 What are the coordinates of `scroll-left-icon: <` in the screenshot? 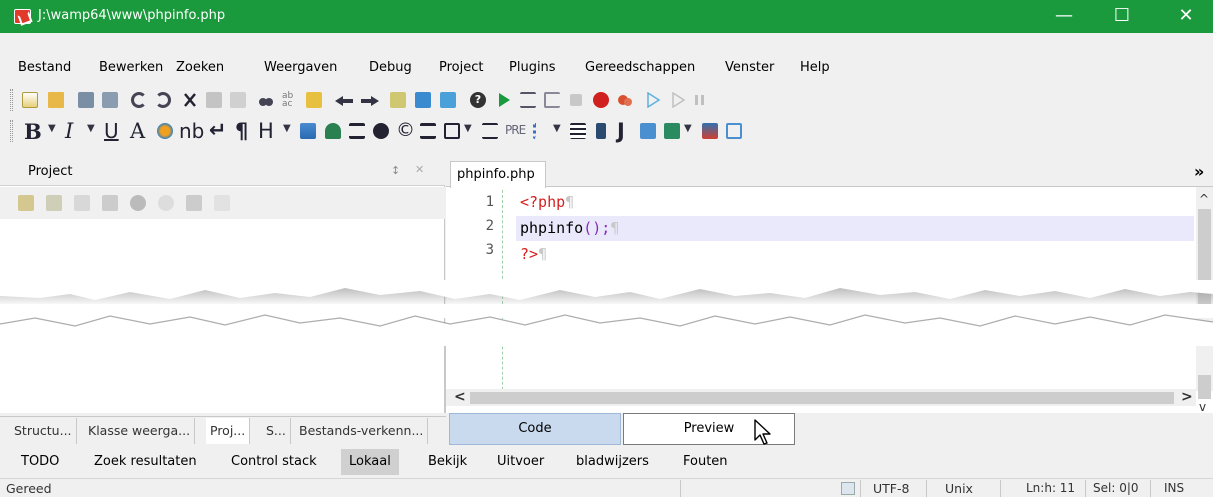 It's located at (460, 397).